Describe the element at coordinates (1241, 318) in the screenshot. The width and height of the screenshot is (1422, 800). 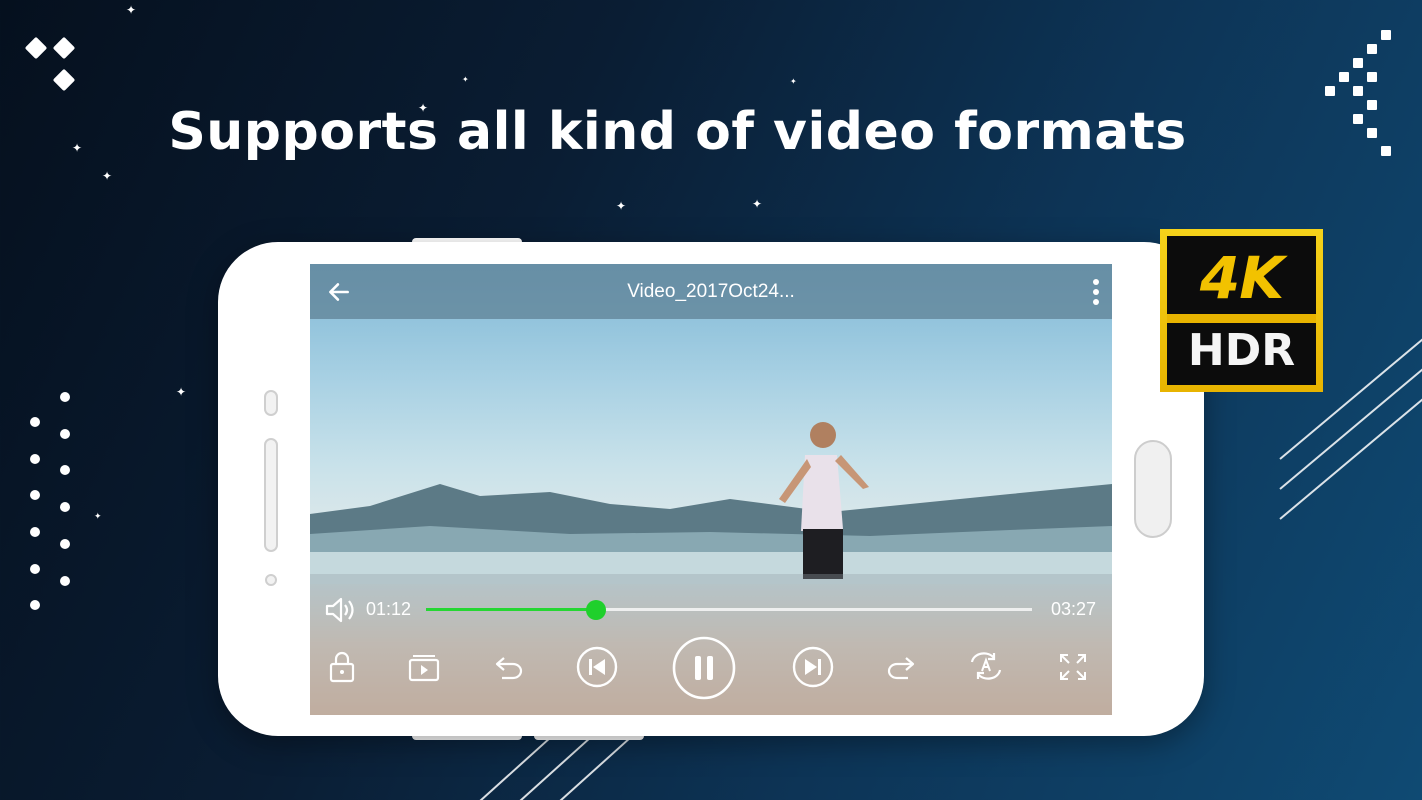
I see `badge-divider` at that location.